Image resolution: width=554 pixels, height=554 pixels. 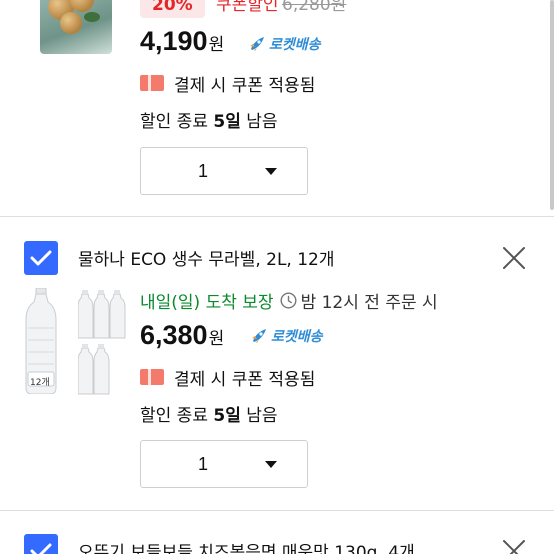 I want to click on product-image: 12개, so click(x=41, y=341).